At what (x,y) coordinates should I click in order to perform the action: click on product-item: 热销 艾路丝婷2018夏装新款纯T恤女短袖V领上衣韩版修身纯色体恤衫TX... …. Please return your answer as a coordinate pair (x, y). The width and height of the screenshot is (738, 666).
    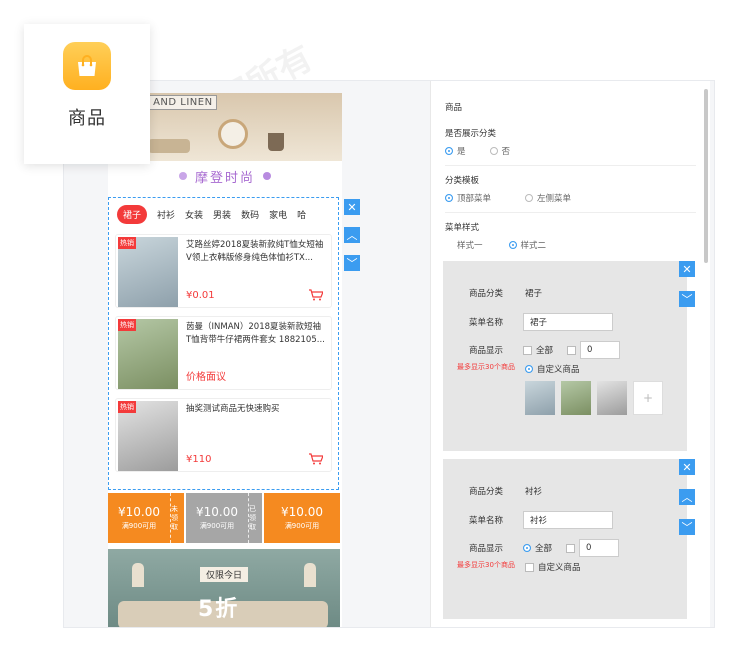
    Looking at the image, I should click on (223, 271).